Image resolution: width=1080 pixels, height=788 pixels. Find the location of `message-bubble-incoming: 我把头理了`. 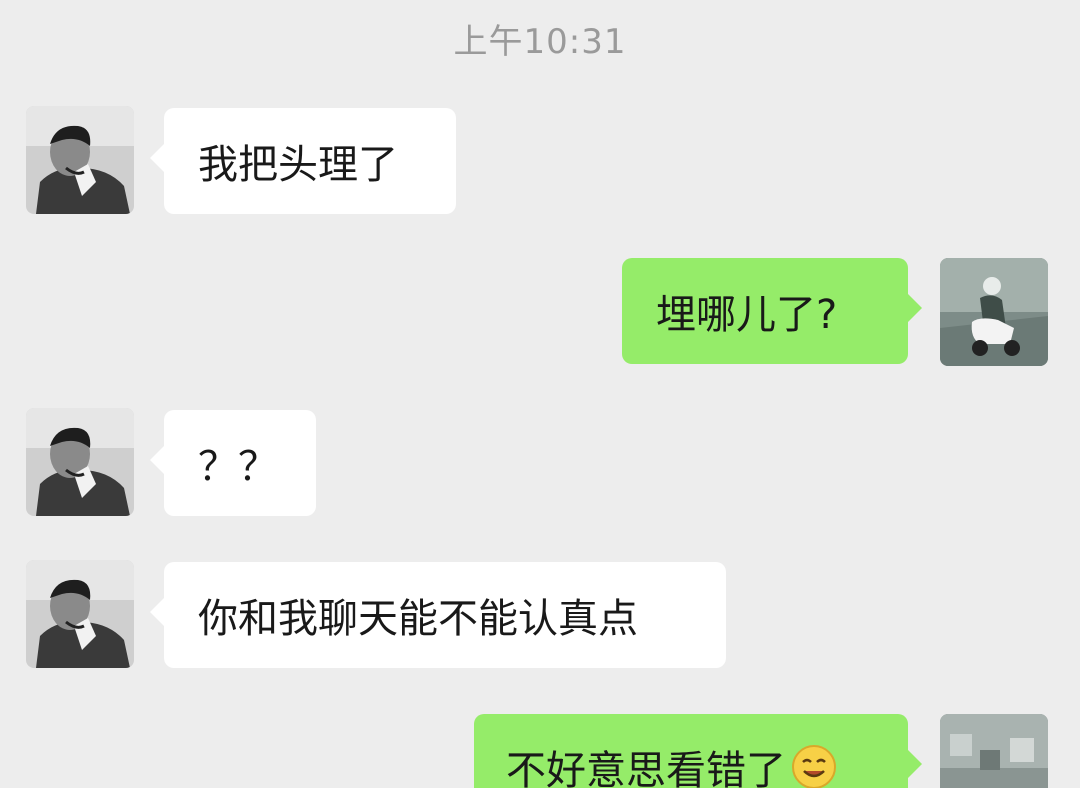

message-bubble-incoming: 我把头理了 is located at coordinates (303, 161).